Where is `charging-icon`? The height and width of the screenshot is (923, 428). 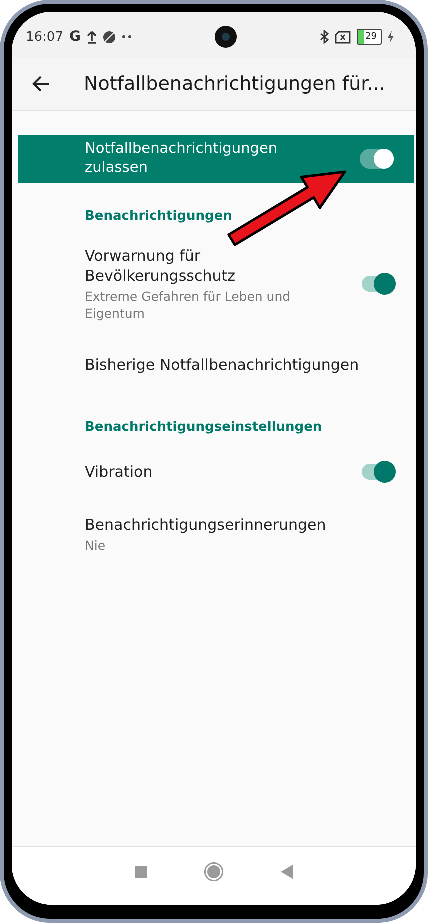
charging-icon is located at coordinates (391, 37).